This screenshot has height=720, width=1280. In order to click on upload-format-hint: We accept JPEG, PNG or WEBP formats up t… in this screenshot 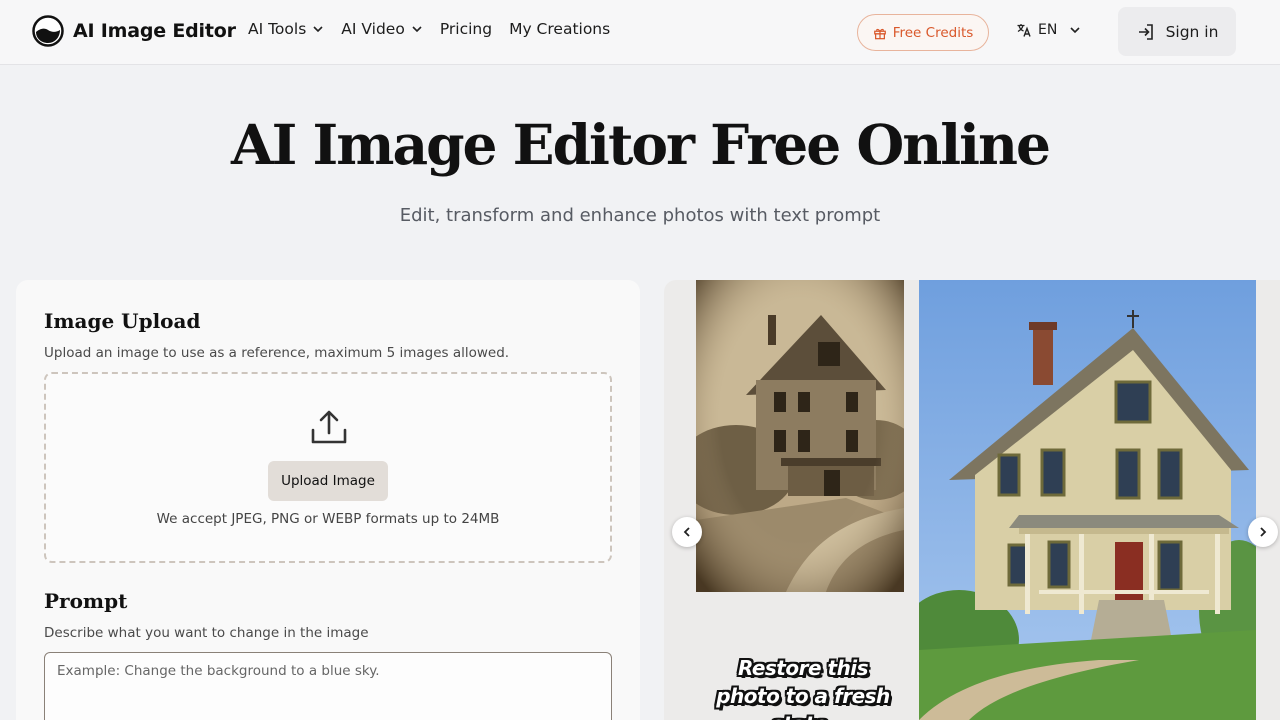, I will do `click(328, 519)`.